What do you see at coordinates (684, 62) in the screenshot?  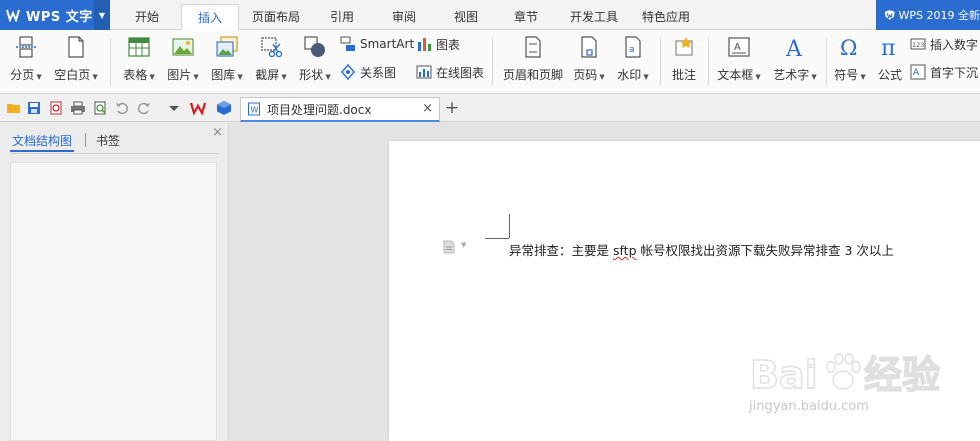 I see `comment-button: 批注` at bounding box center [684, 62].